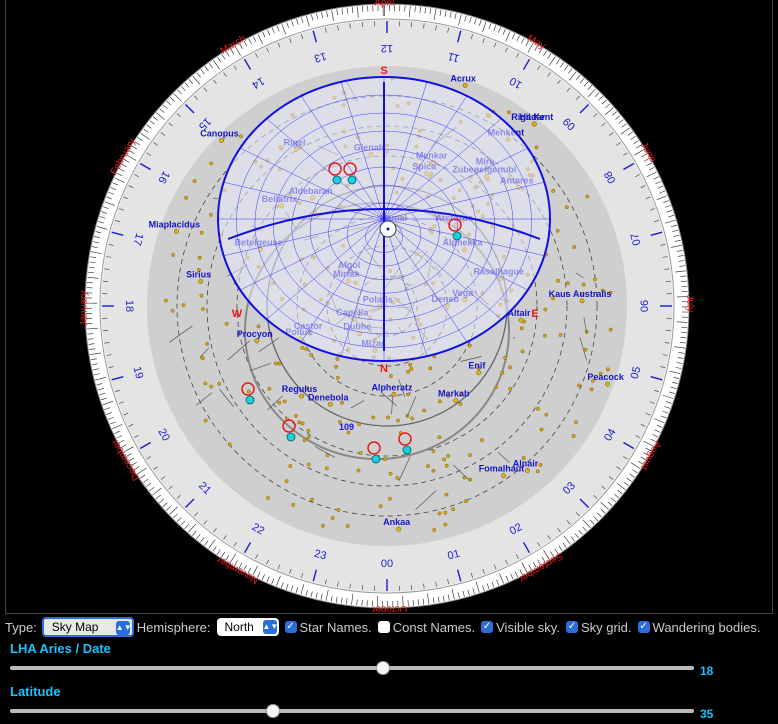  What do you see at coordinates (35, 691) in the screenshot?
I see `latitude-slider-label: Latitude` at bounding box center [35, 691].